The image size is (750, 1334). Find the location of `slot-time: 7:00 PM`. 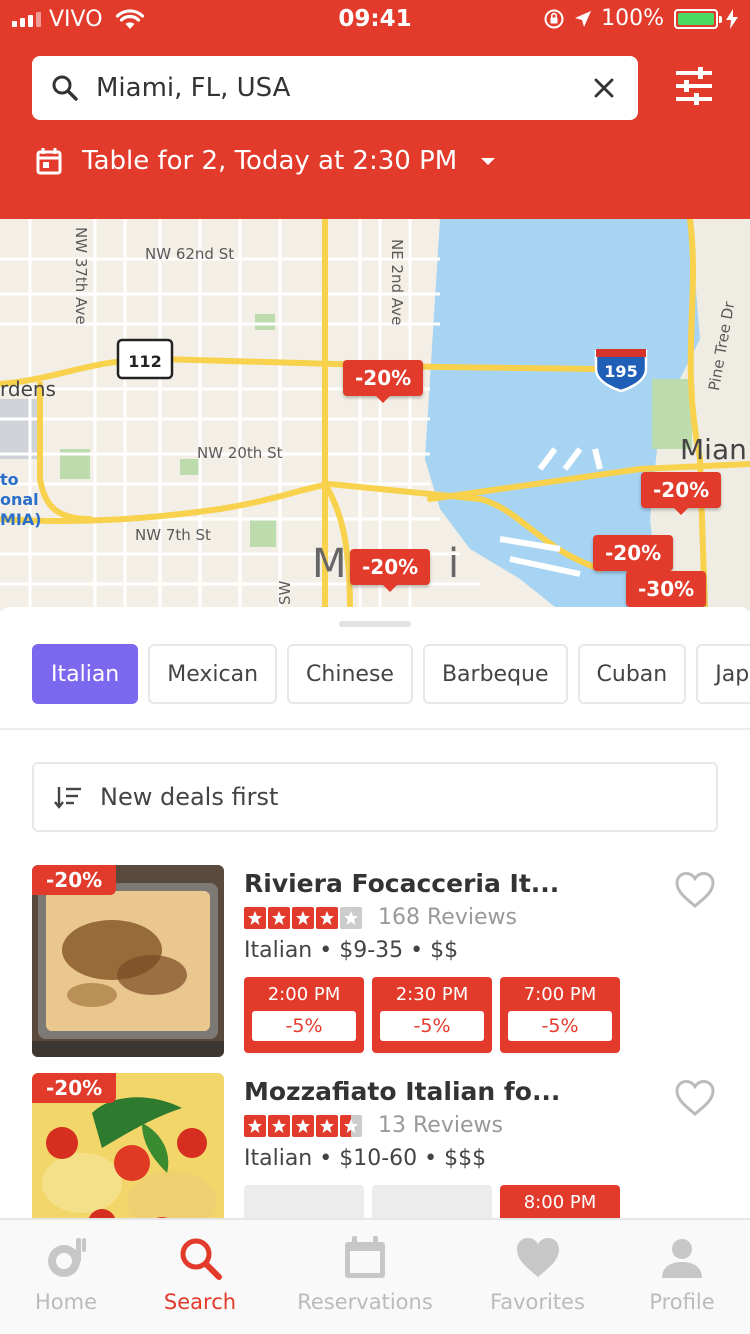

slot-time: 7:00 PM is located at coordinates (560, 994).